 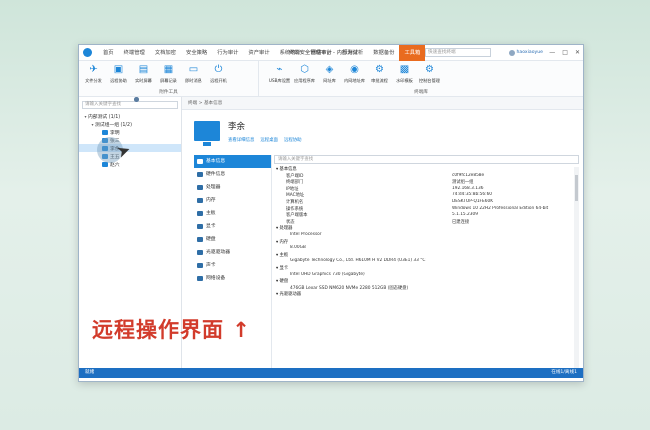 What do you see at coordinates (382, 131) in the screenshot?
I see `device-header: 李余 查看详细信息 远程桌面 远程协助` at bounding box center [382, 131].